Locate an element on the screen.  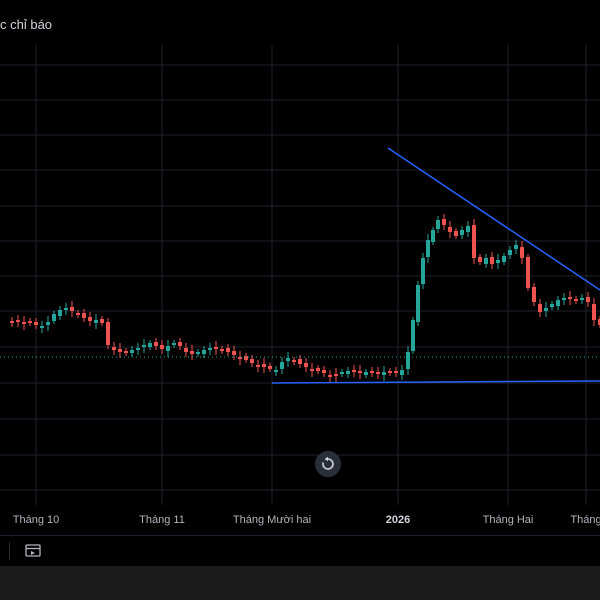
resistance-trendline is located at coordinates (493, 219).